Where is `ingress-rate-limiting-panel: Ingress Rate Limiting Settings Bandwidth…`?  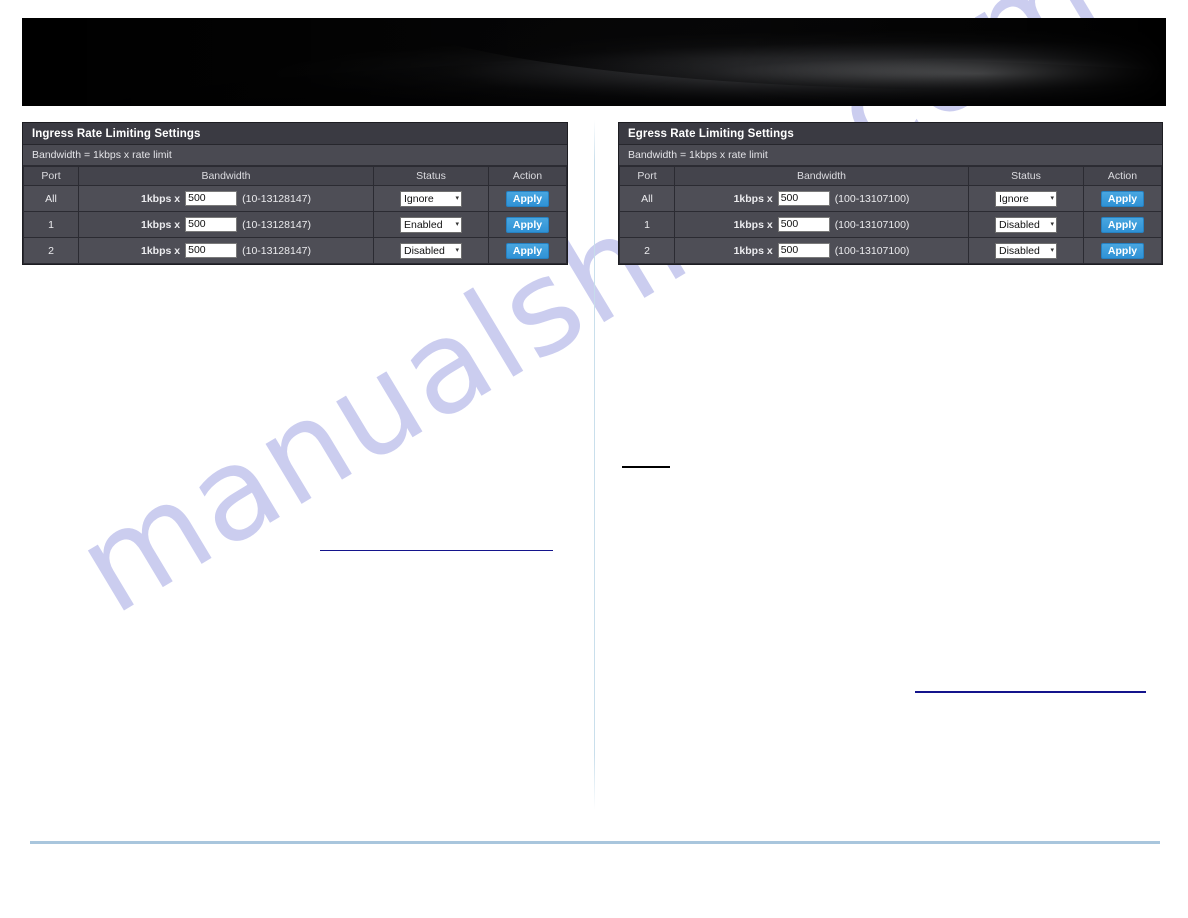 ingress-rate-limiting-panel: Ingress Rate Limiting Settings Bandwidth… is located at coordinates (295, 193).